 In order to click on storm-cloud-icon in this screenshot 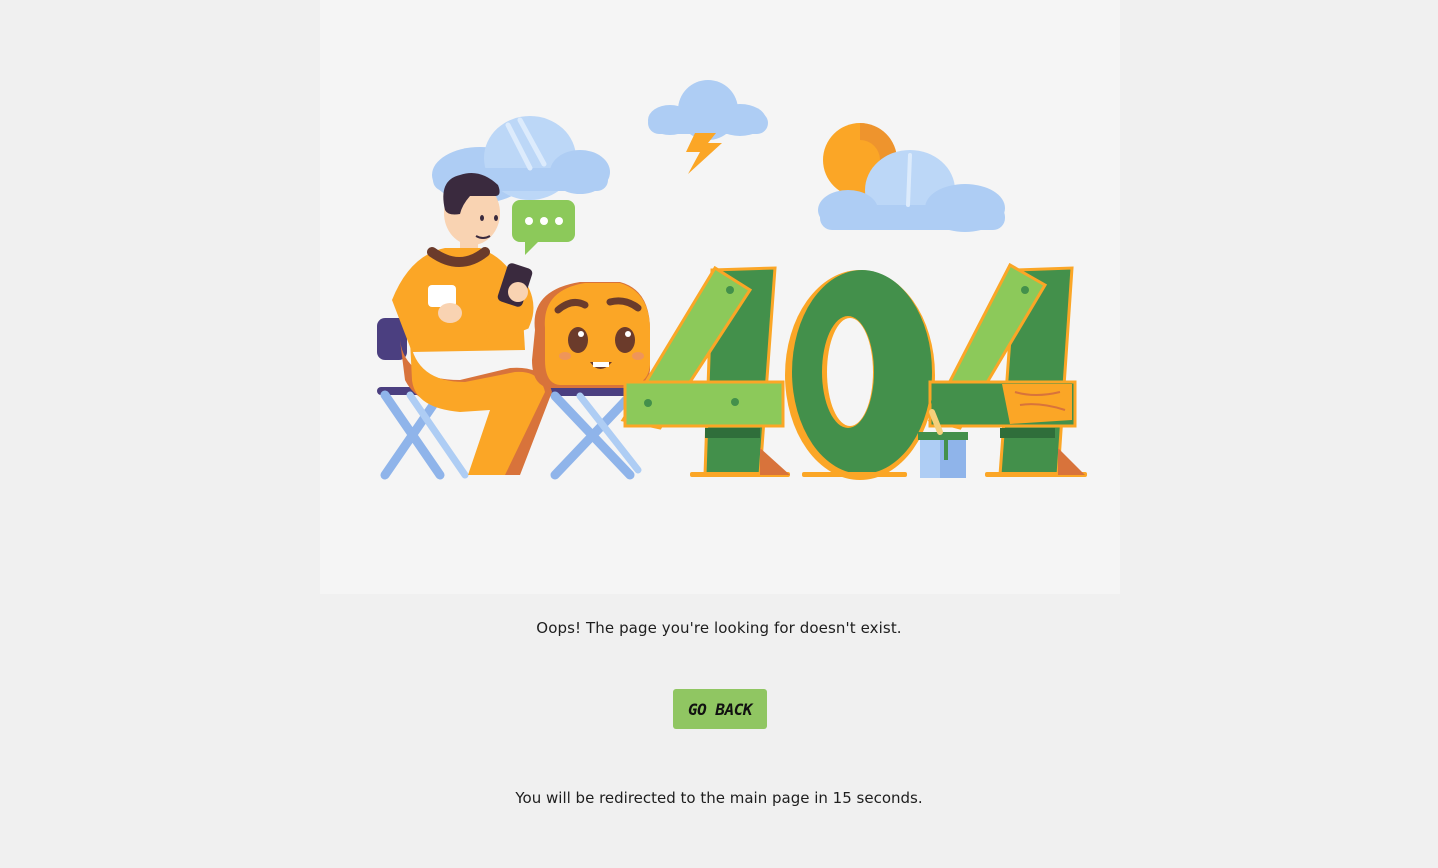, I will do `click(708, 127)`.